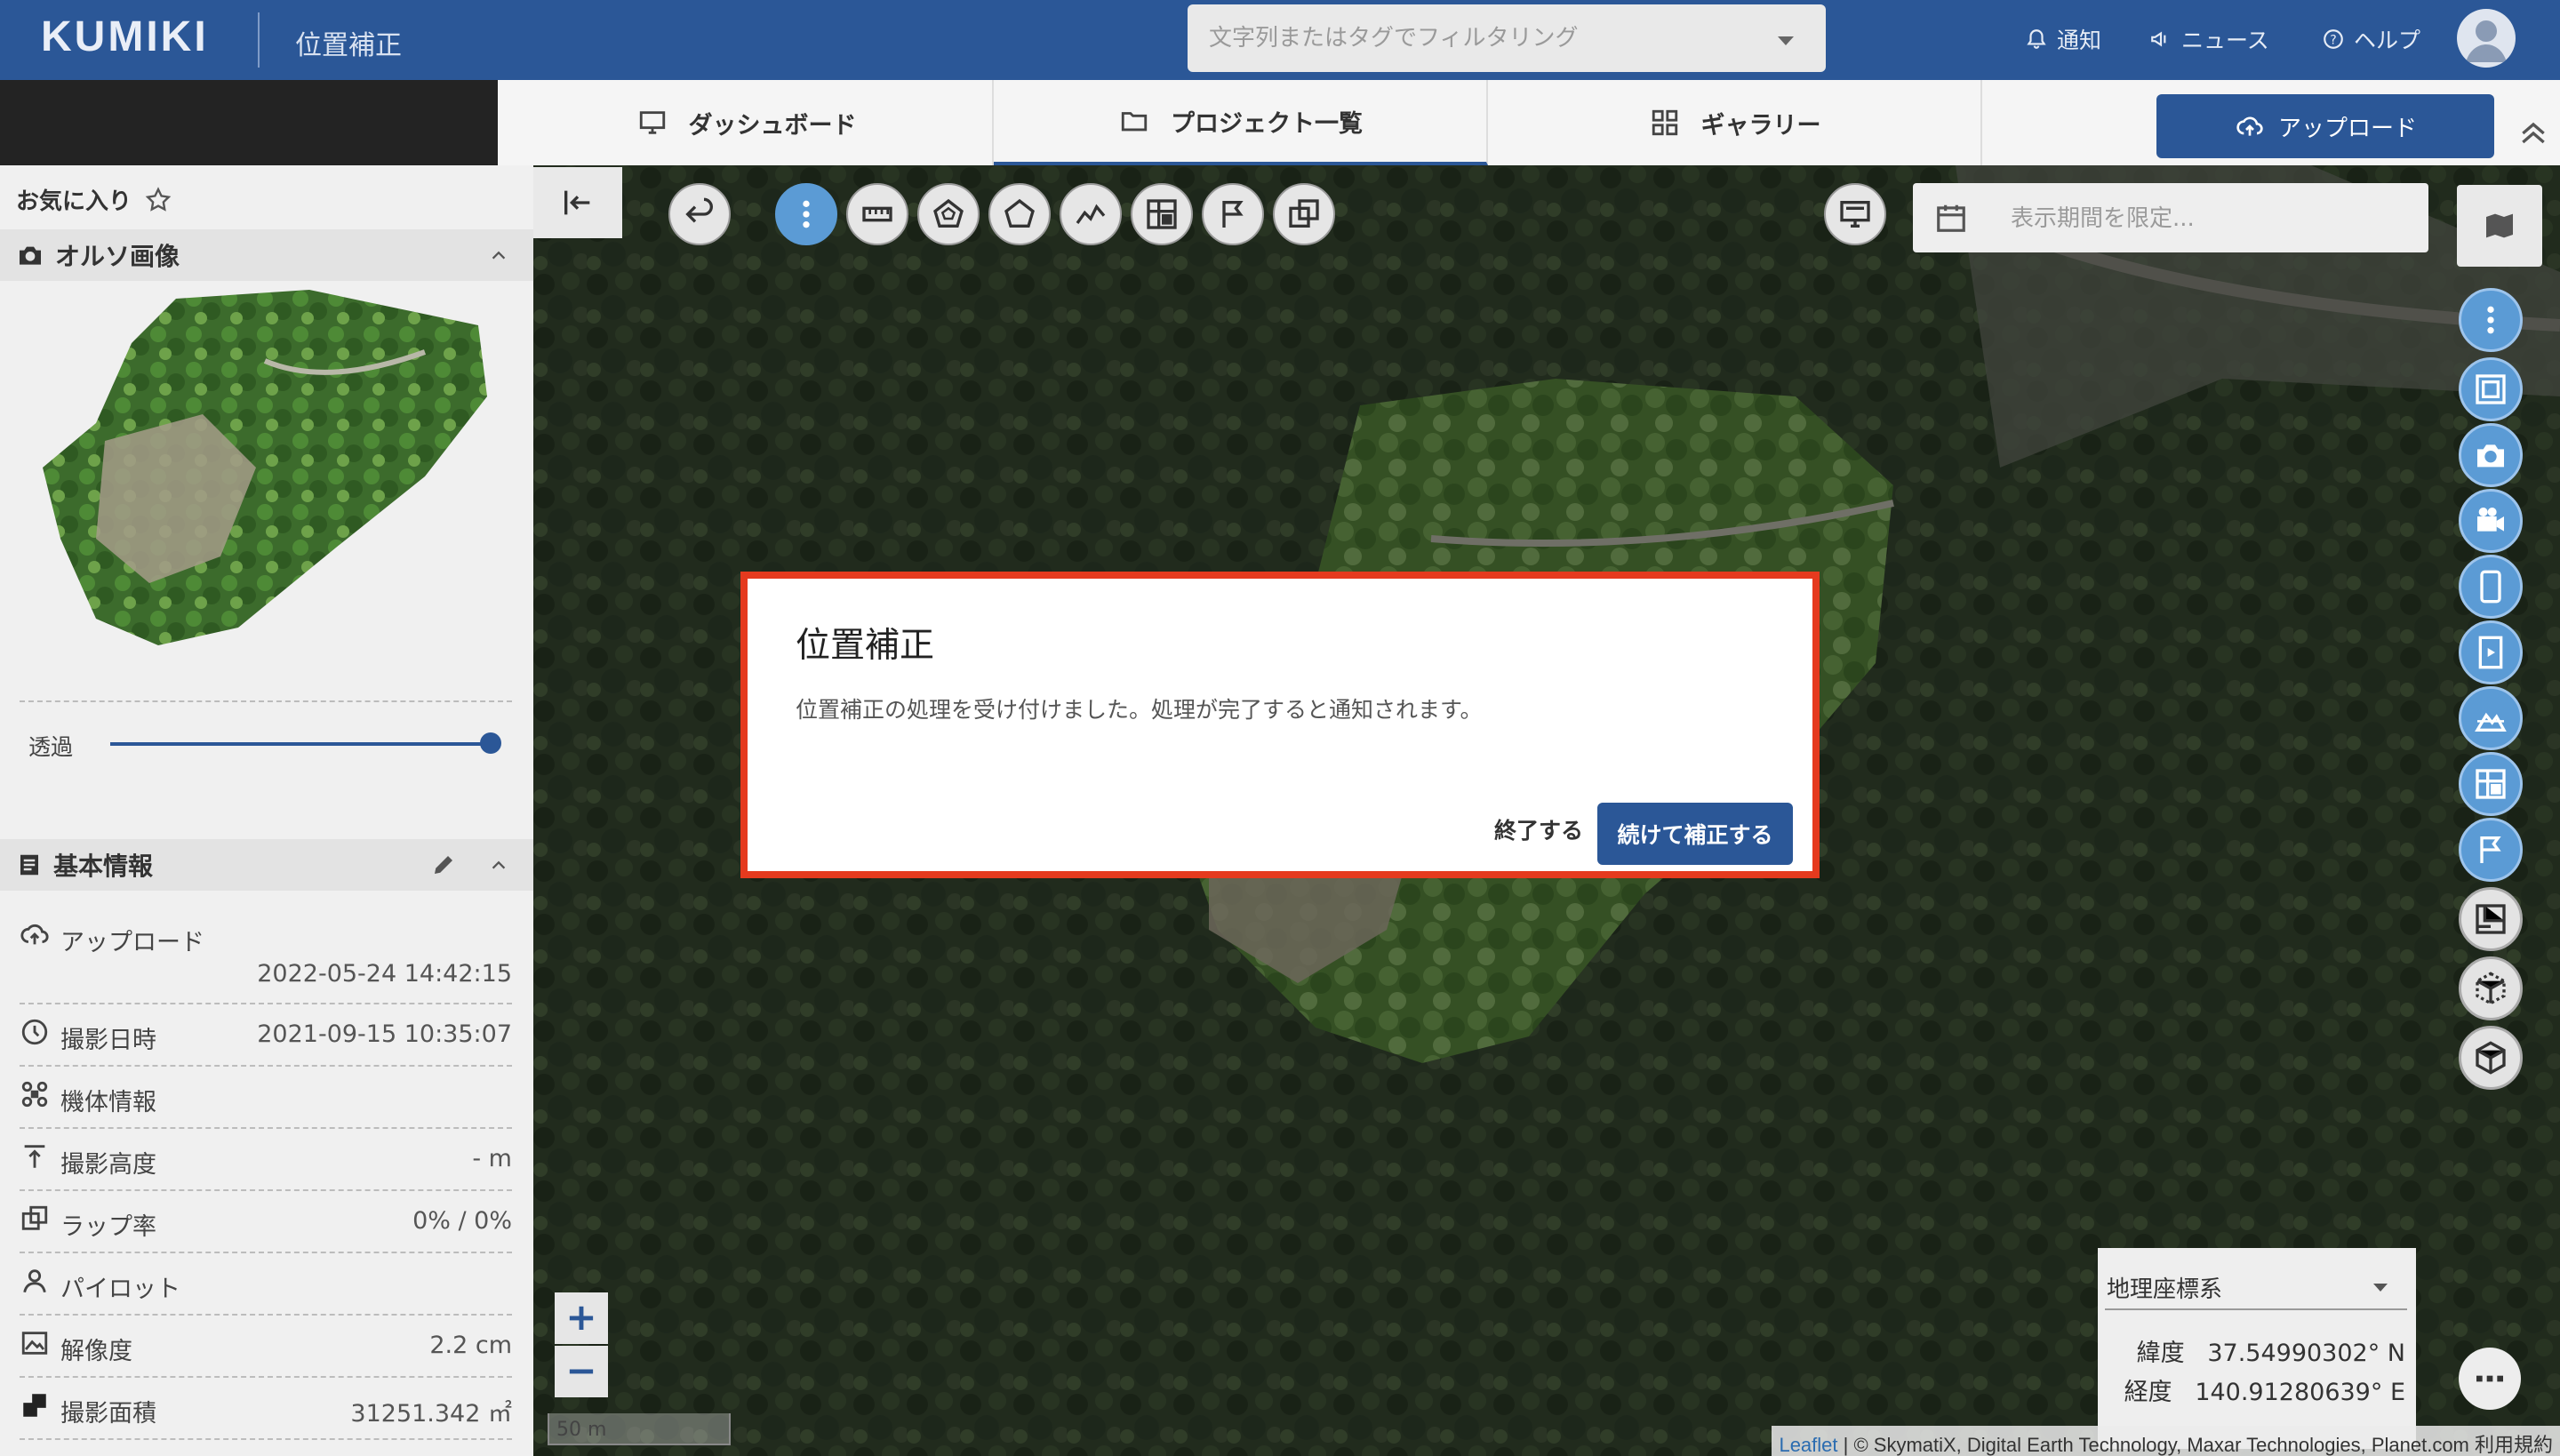 The width and height of the screenshot is (2560, 1456). Describe the element at coordinates (34, 934) in the screenshot. I see `upload-icon` at that location.